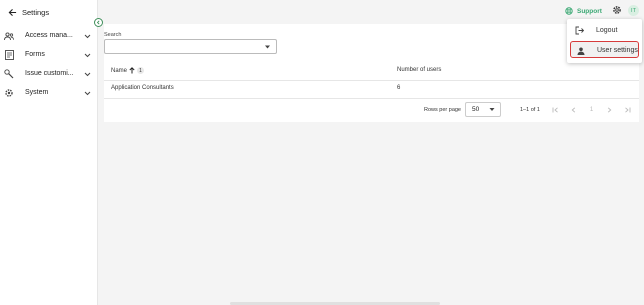 The height and width of the screenshot is (305, 644). What do you see at coordinates (607, 30) in the screenshot?
I see `menu-item-label: Logout` at bounding box center [607, 30].